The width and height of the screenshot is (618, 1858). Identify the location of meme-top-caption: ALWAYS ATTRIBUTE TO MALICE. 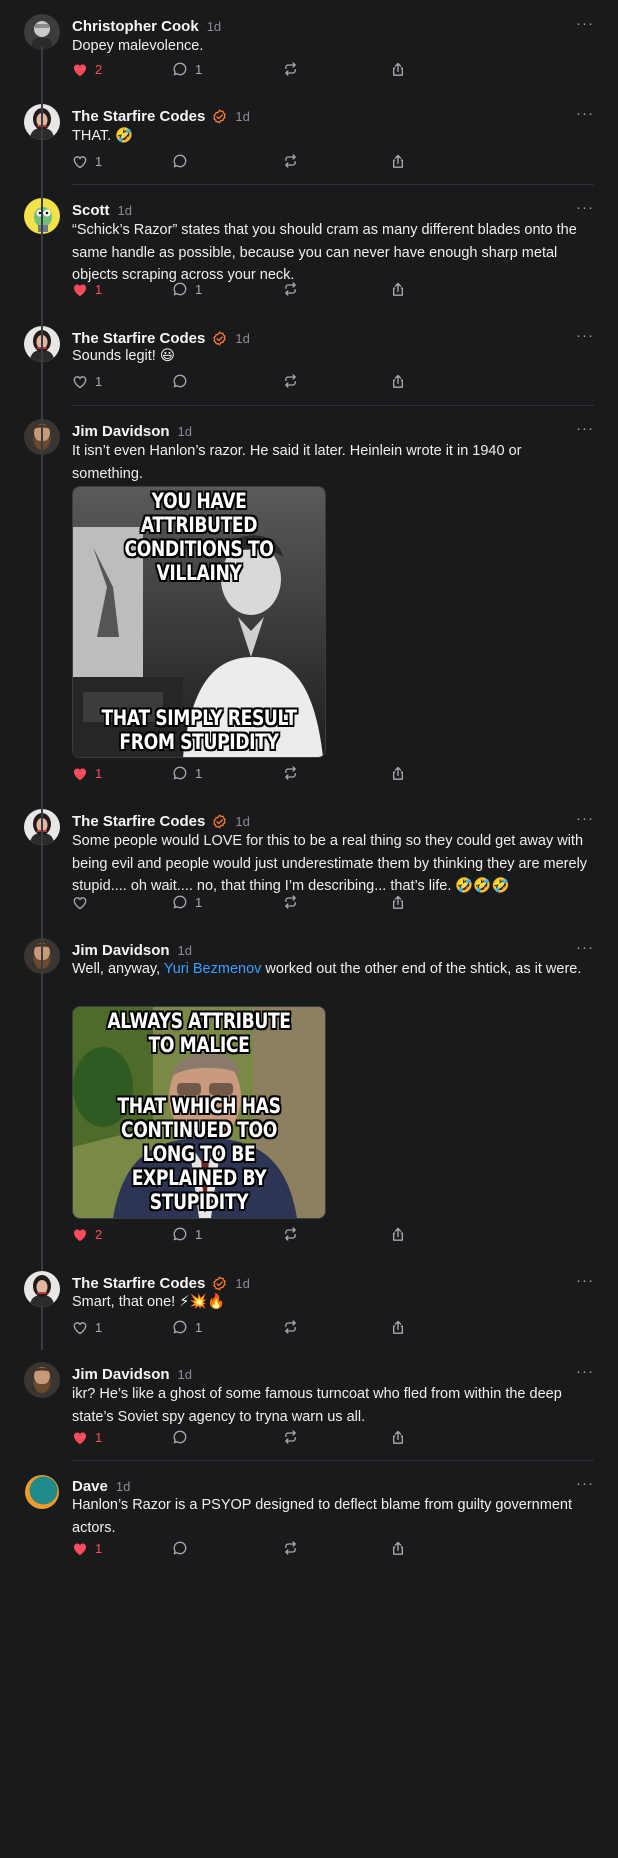
(199, 1033).